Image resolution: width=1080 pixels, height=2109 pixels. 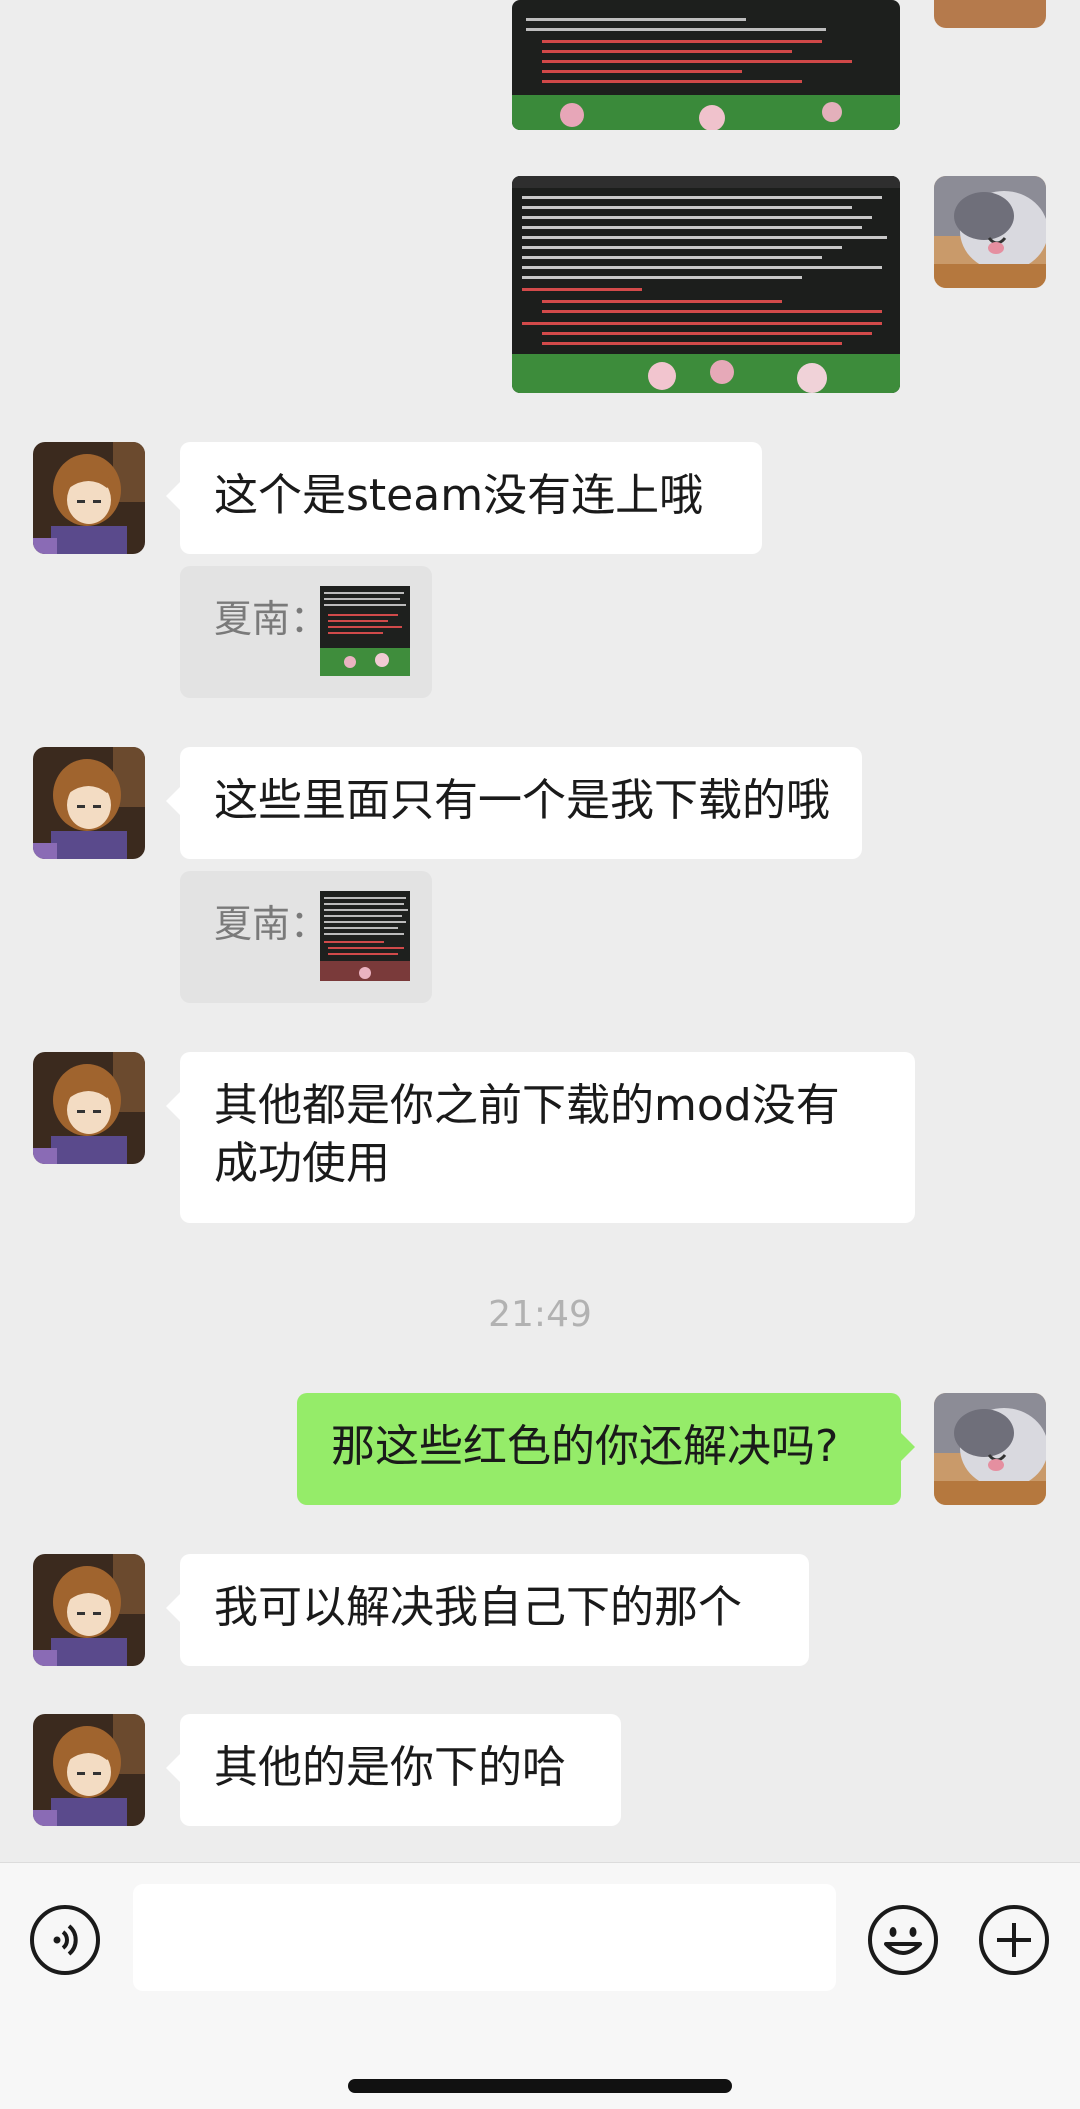 What do you see at coordinates (522, 800) in the screenshot?
I see `message-text: 这些里面只有一个是我下载的哦` at bounding box center [522, 800].